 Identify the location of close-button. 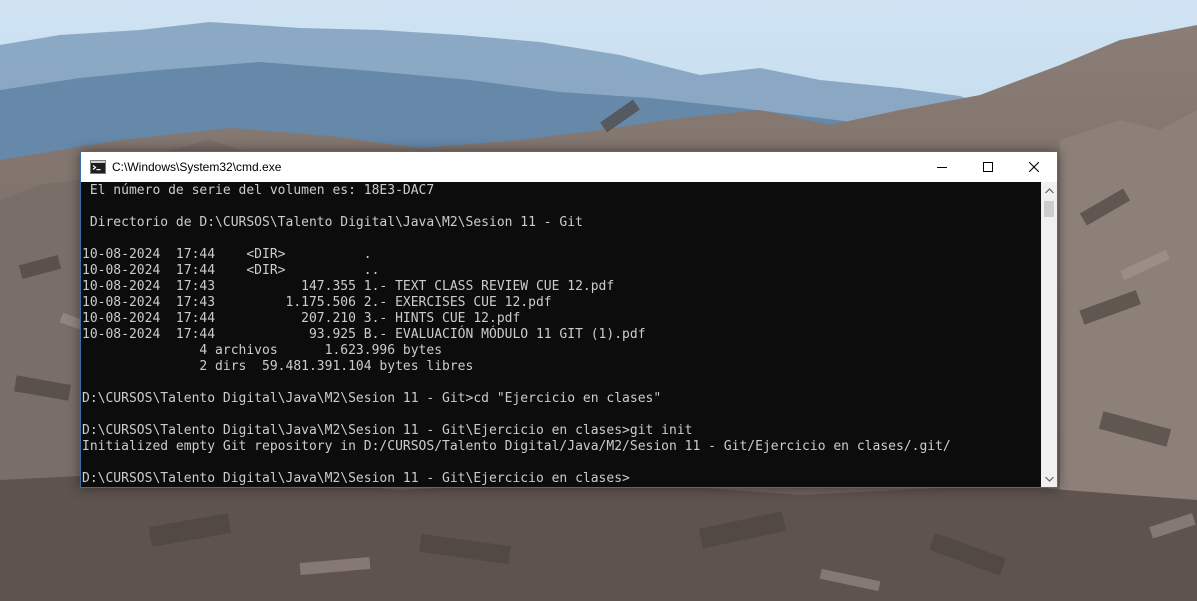
(1034, 167).